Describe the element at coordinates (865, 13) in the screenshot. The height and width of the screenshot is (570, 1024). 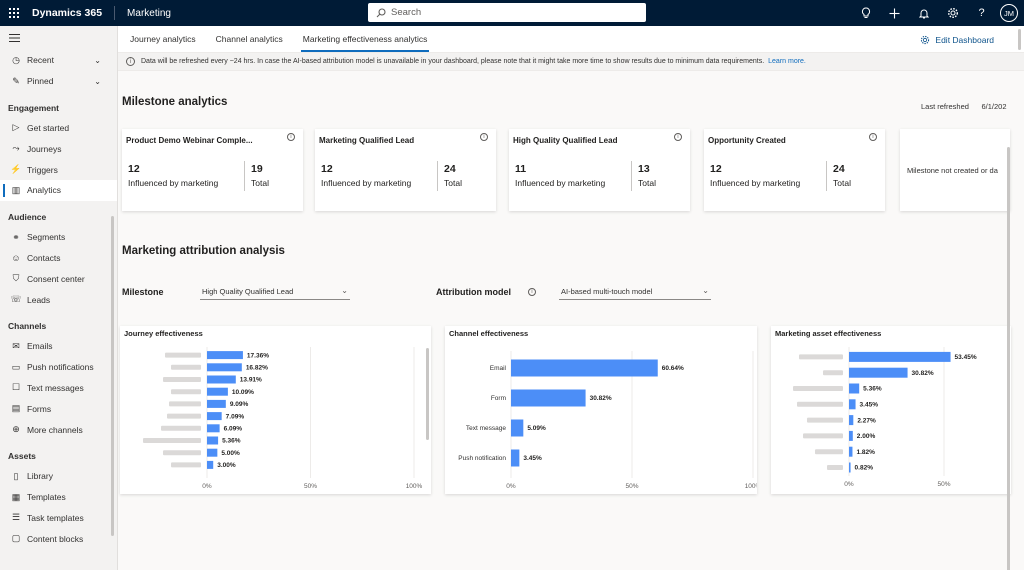
I see `lightbulb-icon` at that location.